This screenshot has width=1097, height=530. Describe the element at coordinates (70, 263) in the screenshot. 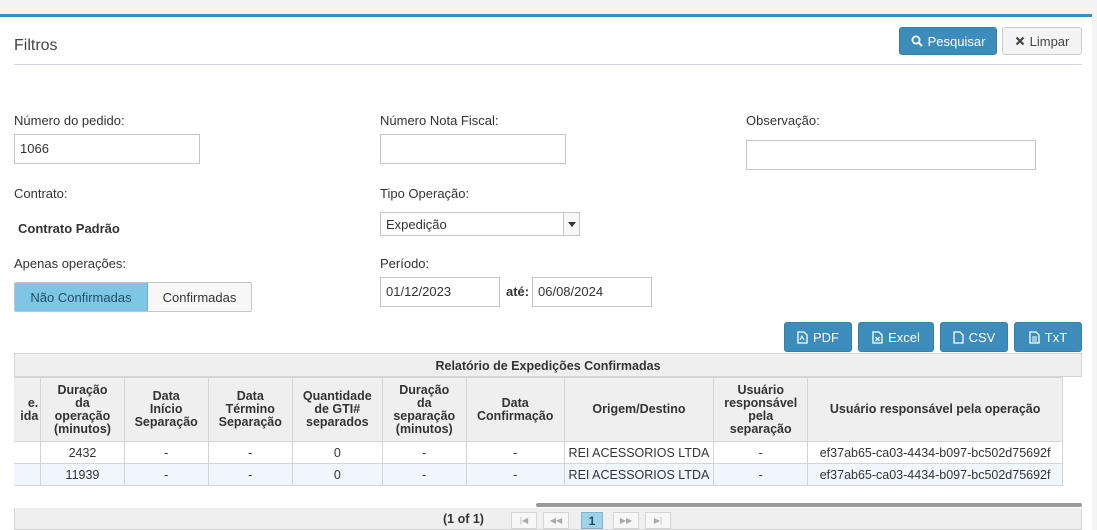

I see `only-operations-label: Apenas operações:` at that location.